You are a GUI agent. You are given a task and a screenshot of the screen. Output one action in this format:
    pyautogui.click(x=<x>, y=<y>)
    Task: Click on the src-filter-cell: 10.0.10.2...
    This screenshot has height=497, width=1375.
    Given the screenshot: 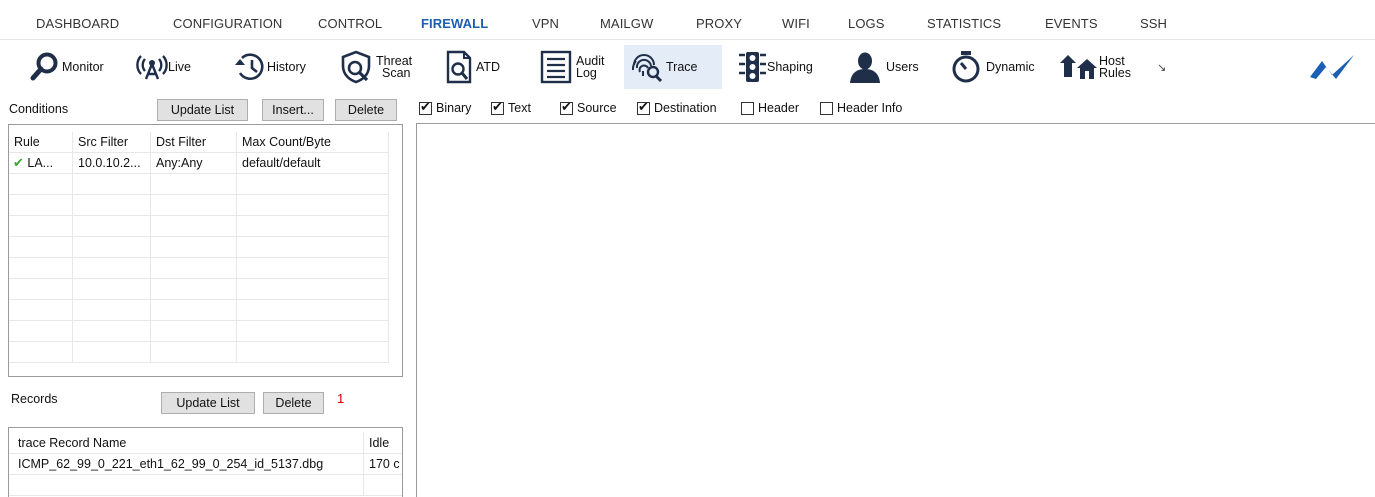 What is the action you would take?
    pyautogui.click(x=112, y=163)
    